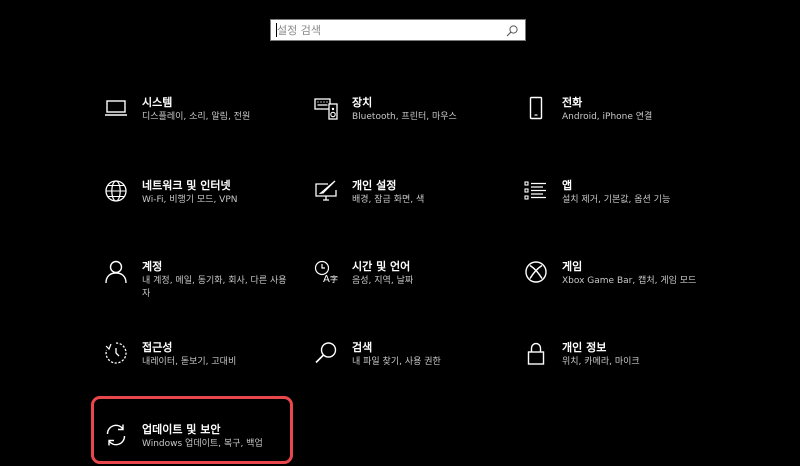 The height and width of the screenshot is (466, 800). I want to click on paint-monitor-icon, so click(326, 191).